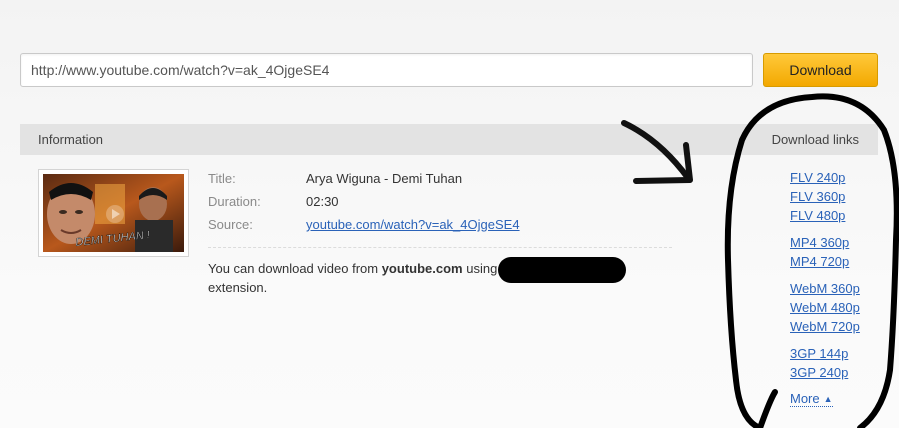 This screenshot has width=899, height=428. What do you see at coordinates (819, 261) in the screenshot?
I see `download-link-mp4-720p: MP4 720p` at bounding box center [819, 261].